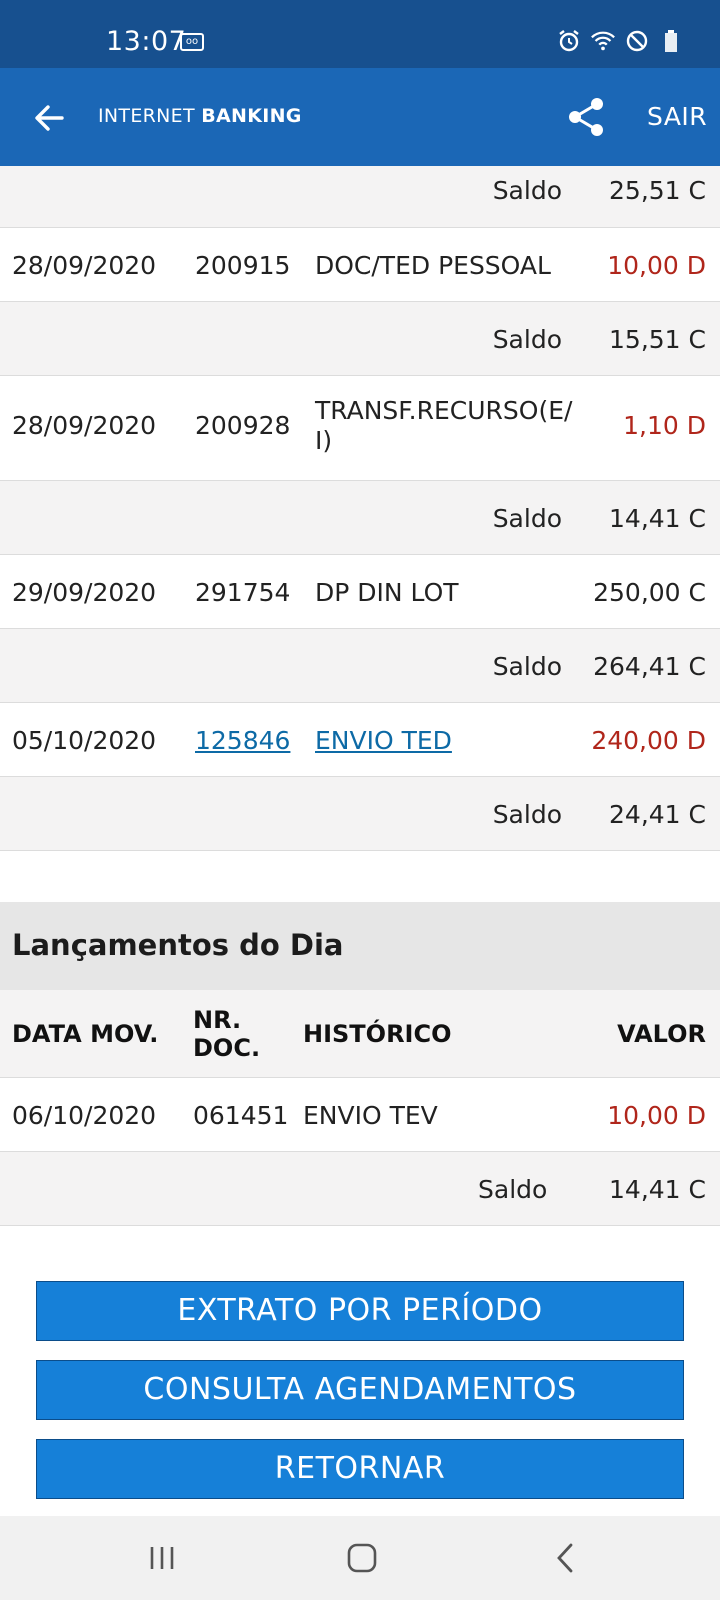 The image size is (720, 1600). Describe the element at coordinates (370, 1115) in the screenshot. I see `transaction-history: ENVIO TEV` at that location.